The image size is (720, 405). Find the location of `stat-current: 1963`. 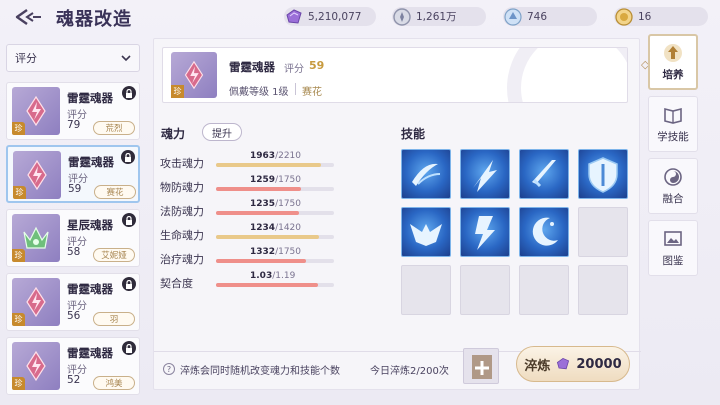

stat-current: 1963 is located at coordinates (263, 156).